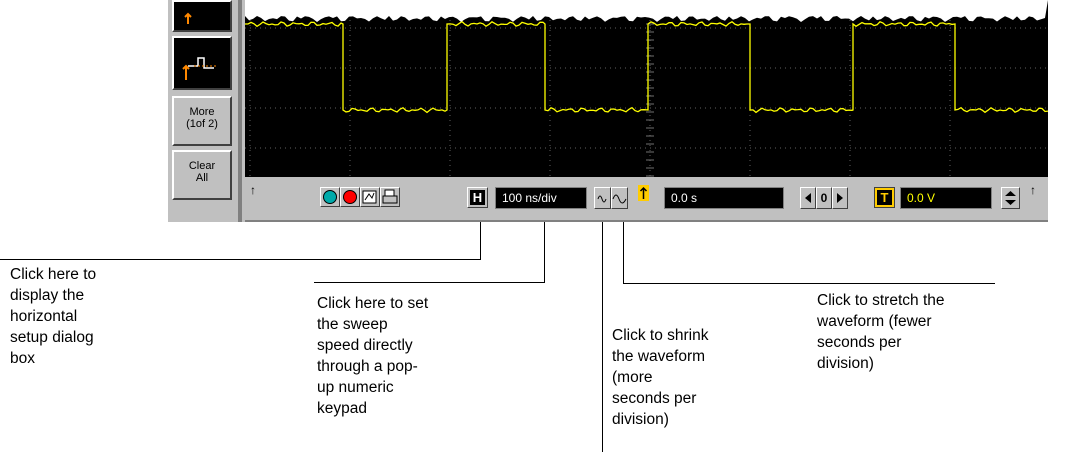 This screenshot has width=1074, height=452. What do you see at coordinates (602, 337) in the screenshot?
I see `callout-line-v-shrink` at bounding box center [602, 337].